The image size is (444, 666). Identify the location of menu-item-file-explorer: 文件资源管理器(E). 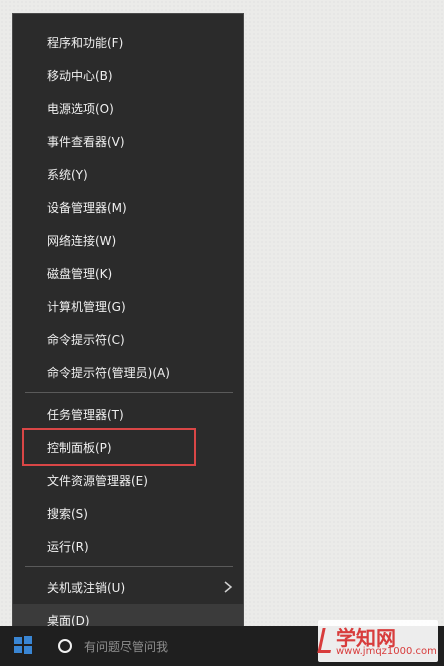
(128, 480).